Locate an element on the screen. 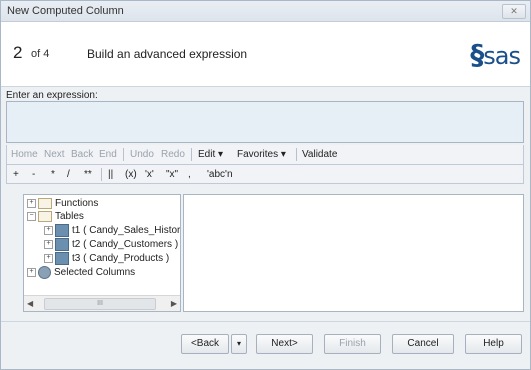  name-literal-operator-button: 'abc'n is located at coordinates (220, 174).